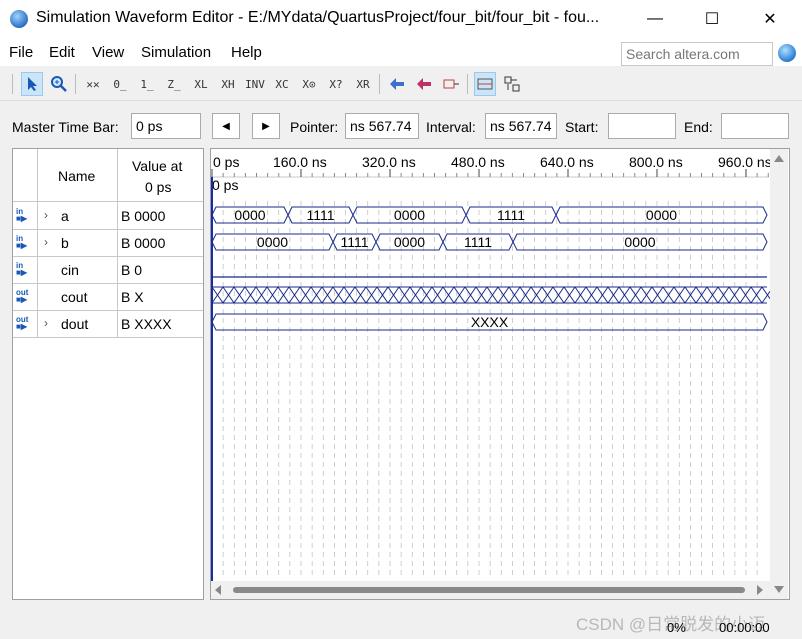 The image size is (802, 639). Describe the element at coordinates (59, 84) in the screenshot. I see `zoom-tool-icon` at that location.